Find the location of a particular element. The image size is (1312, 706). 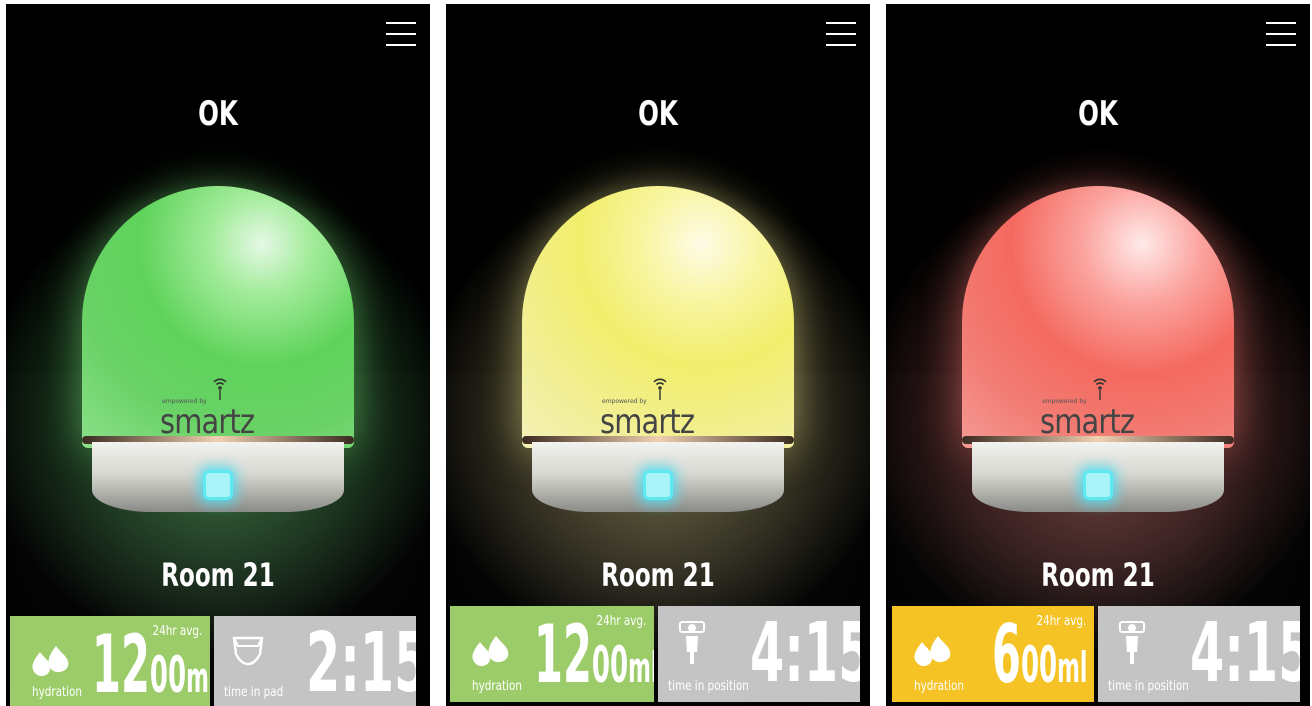

hydration-major: 6 is located at coordinates (1006, 654).